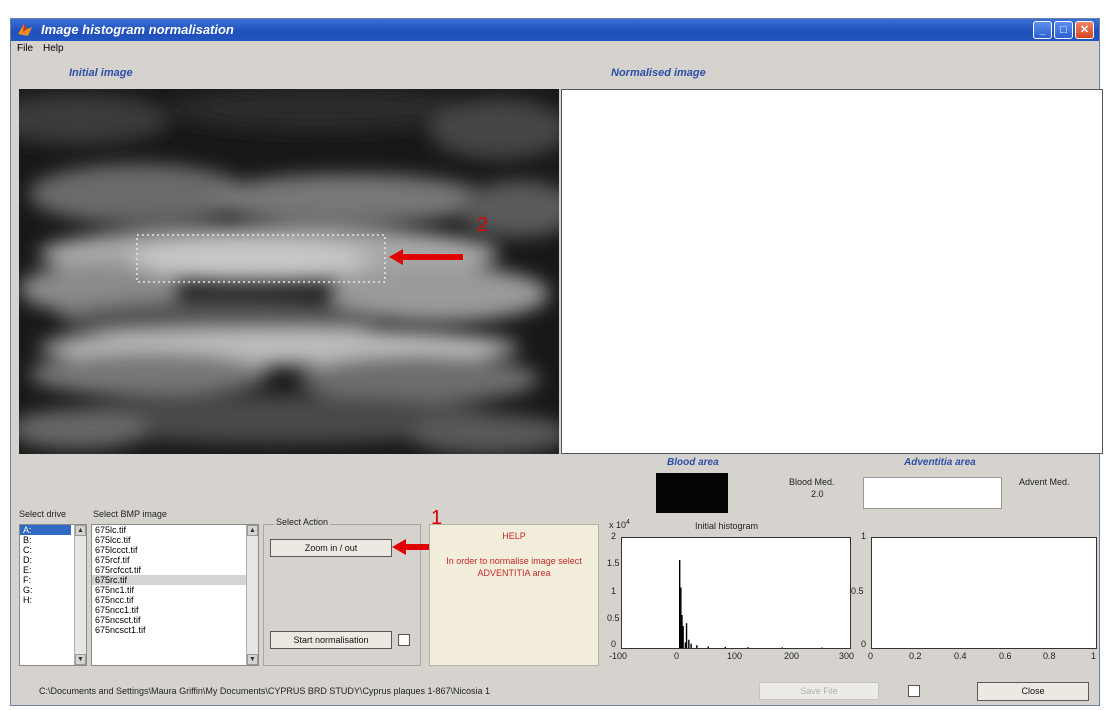 The height and width of the screenshot is (710, 1107). I want to click on adventitia-area-preview, so click(932, 493).